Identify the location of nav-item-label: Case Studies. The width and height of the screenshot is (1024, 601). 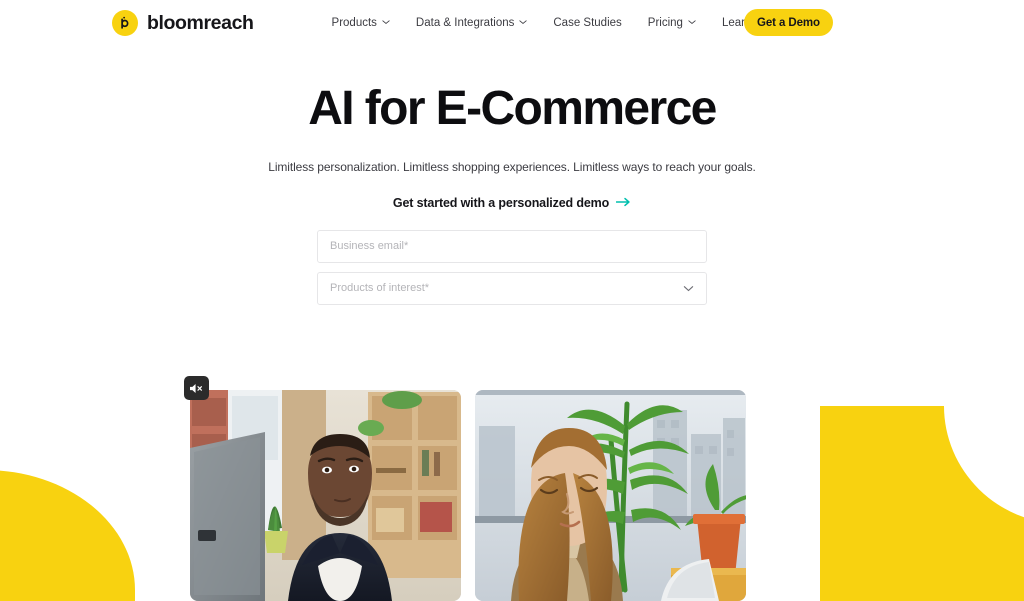
(587, 23).